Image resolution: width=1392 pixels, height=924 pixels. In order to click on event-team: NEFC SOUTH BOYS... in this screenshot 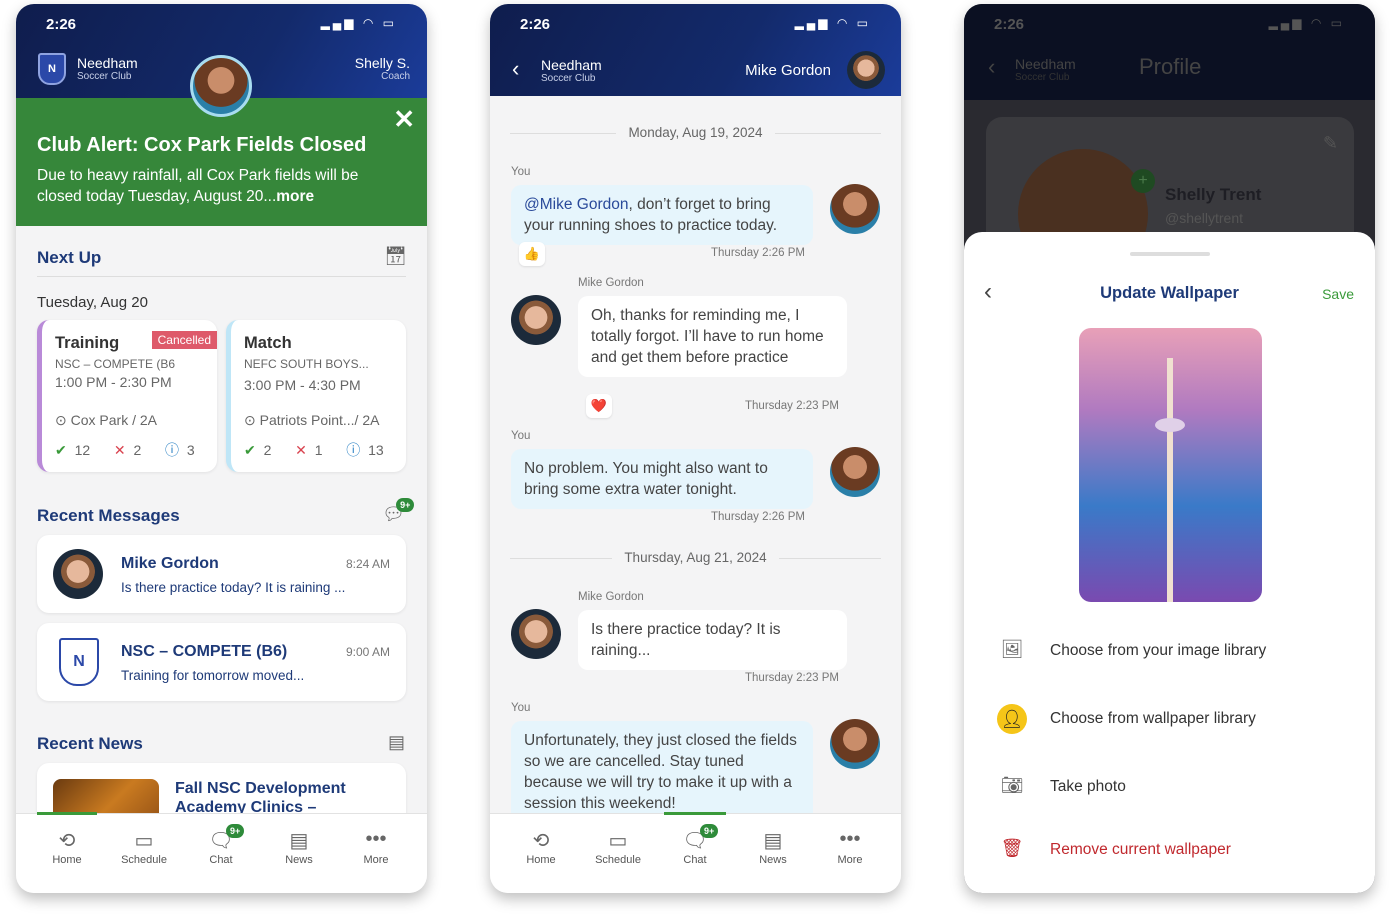, I will do `click(306, 364)`.